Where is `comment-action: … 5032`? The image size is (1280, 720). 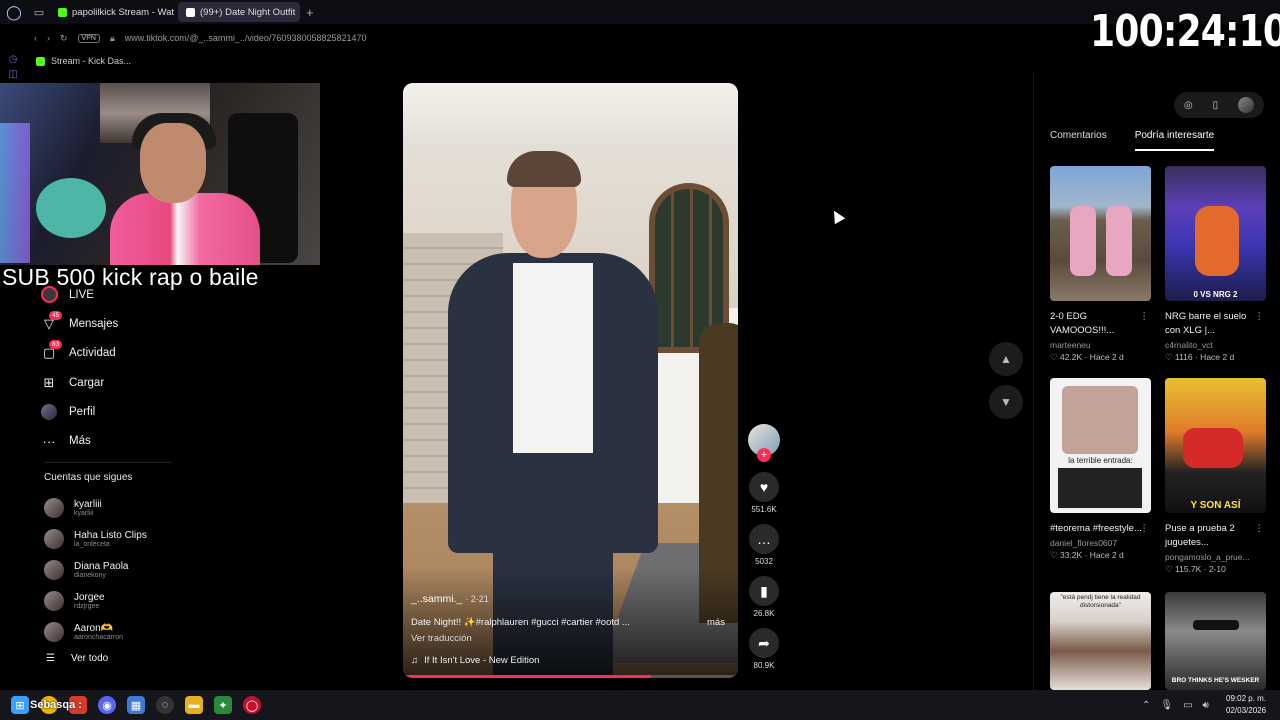 comment-action: … 5032 is located at coordinates (764, 545).